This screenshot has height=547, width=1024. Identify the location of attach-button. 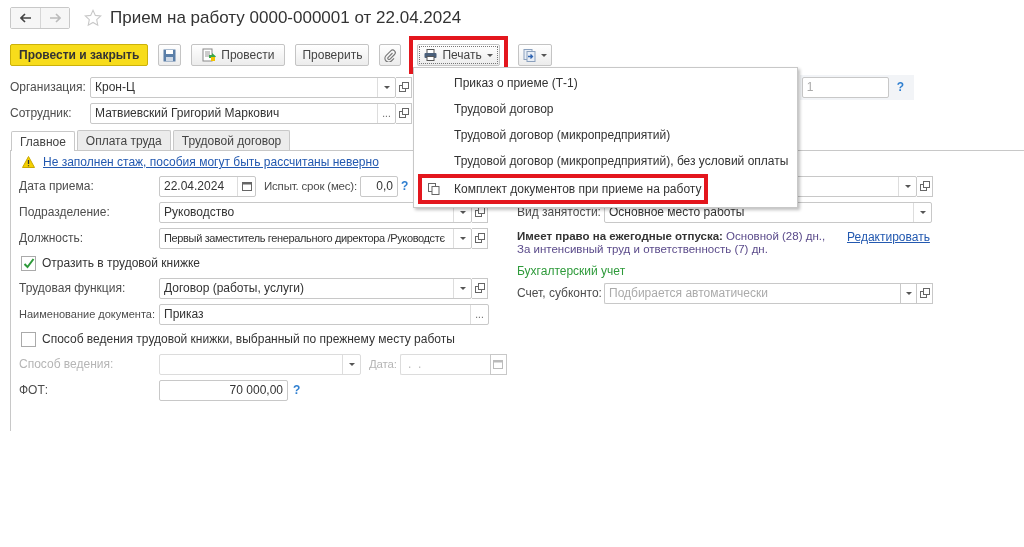
(390, 55).